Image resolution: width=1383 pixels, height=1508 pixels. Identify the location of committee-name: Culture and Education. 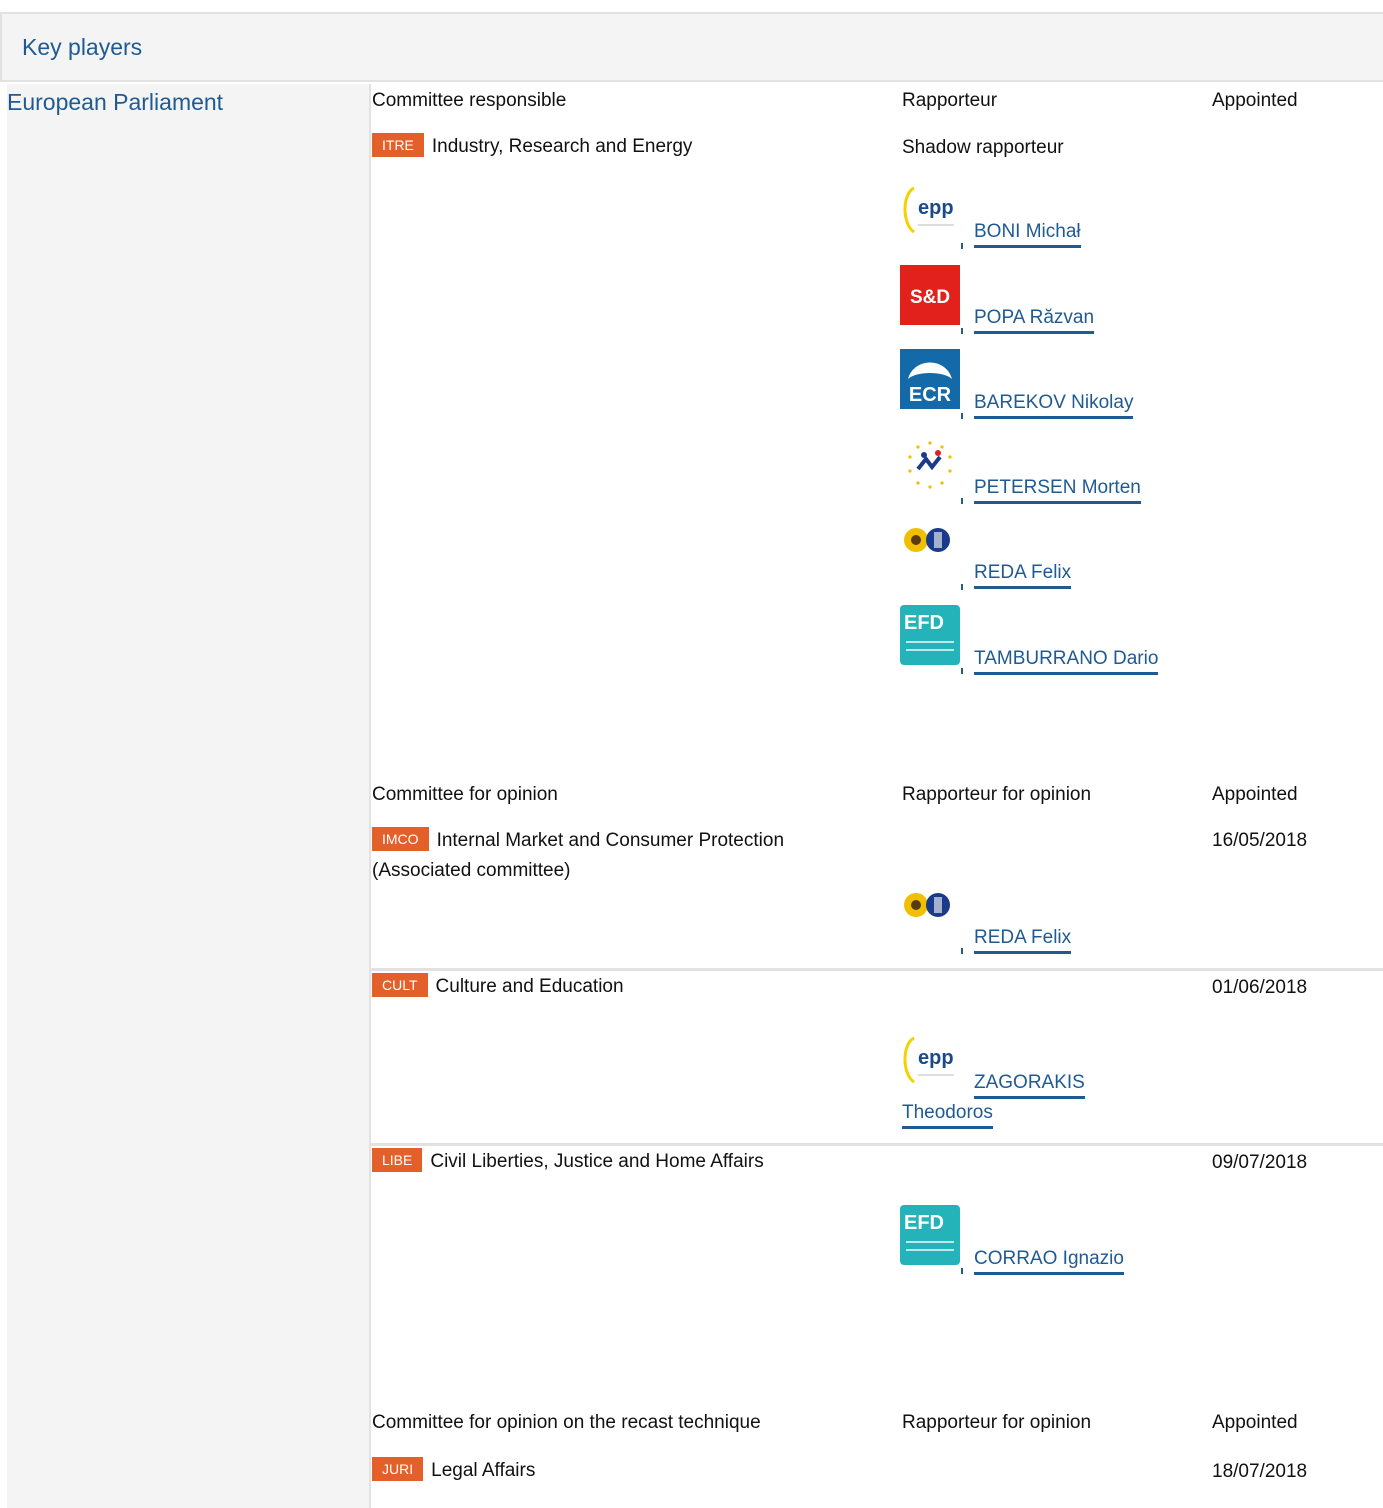
(529, 986).